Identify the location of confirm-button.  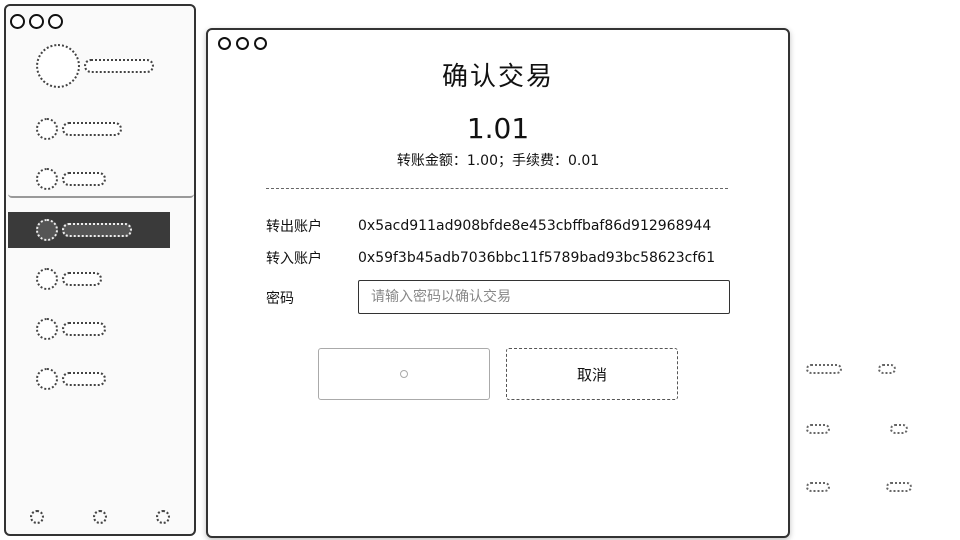
(404, 374).